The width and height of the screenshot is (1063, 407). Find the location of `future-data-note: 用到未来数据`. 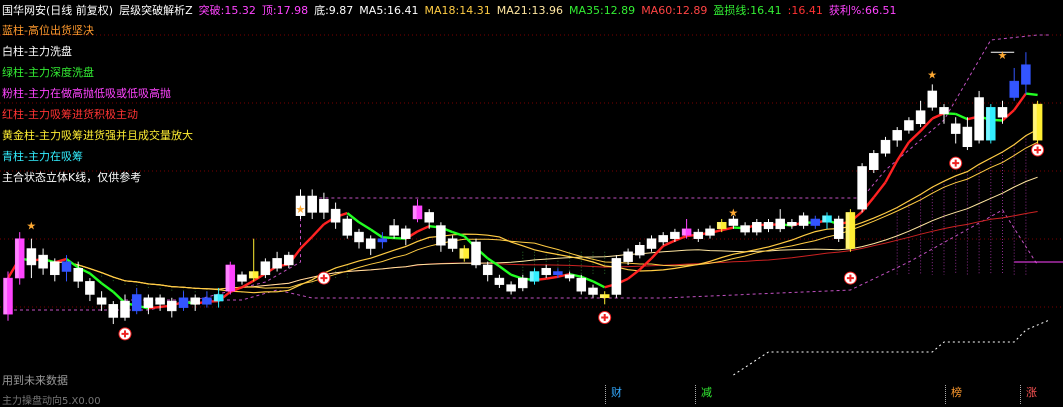

future-data-note: 用到未来数据 is located at coordinates (35, 380).